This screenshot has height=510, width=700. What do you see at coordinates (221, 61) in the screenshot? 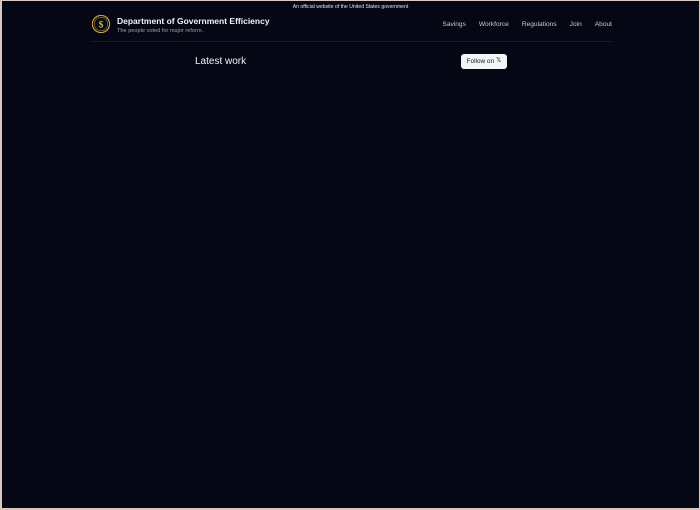
I see `latest-work-heading: Latest work` at bounding box center [221, 61].